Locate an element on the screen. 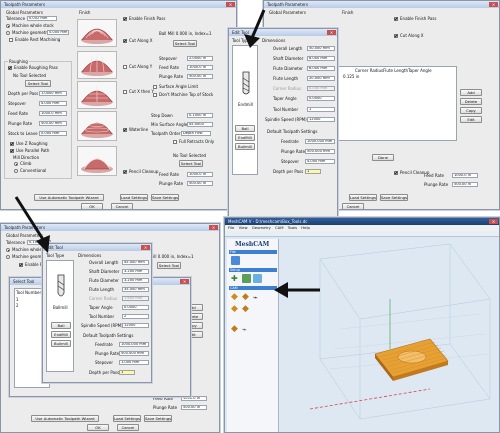 The width and height of the screenshot is (500, 433). cam-icon-5: ◆ is located at coordinates (246, 309).